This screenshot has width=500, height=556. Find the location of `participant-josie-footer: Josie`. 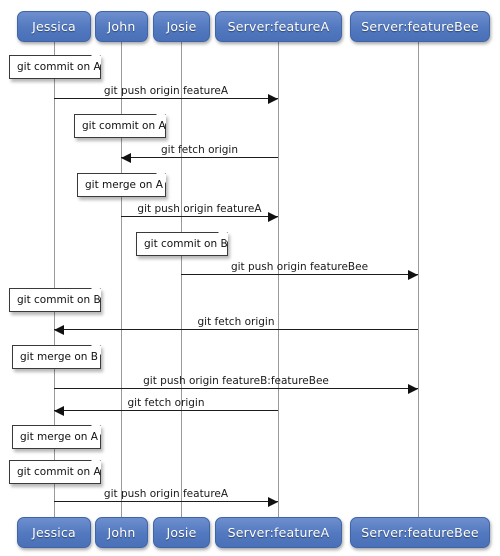

participant-josie-footer: Josie is located at coordinates (181, 532).